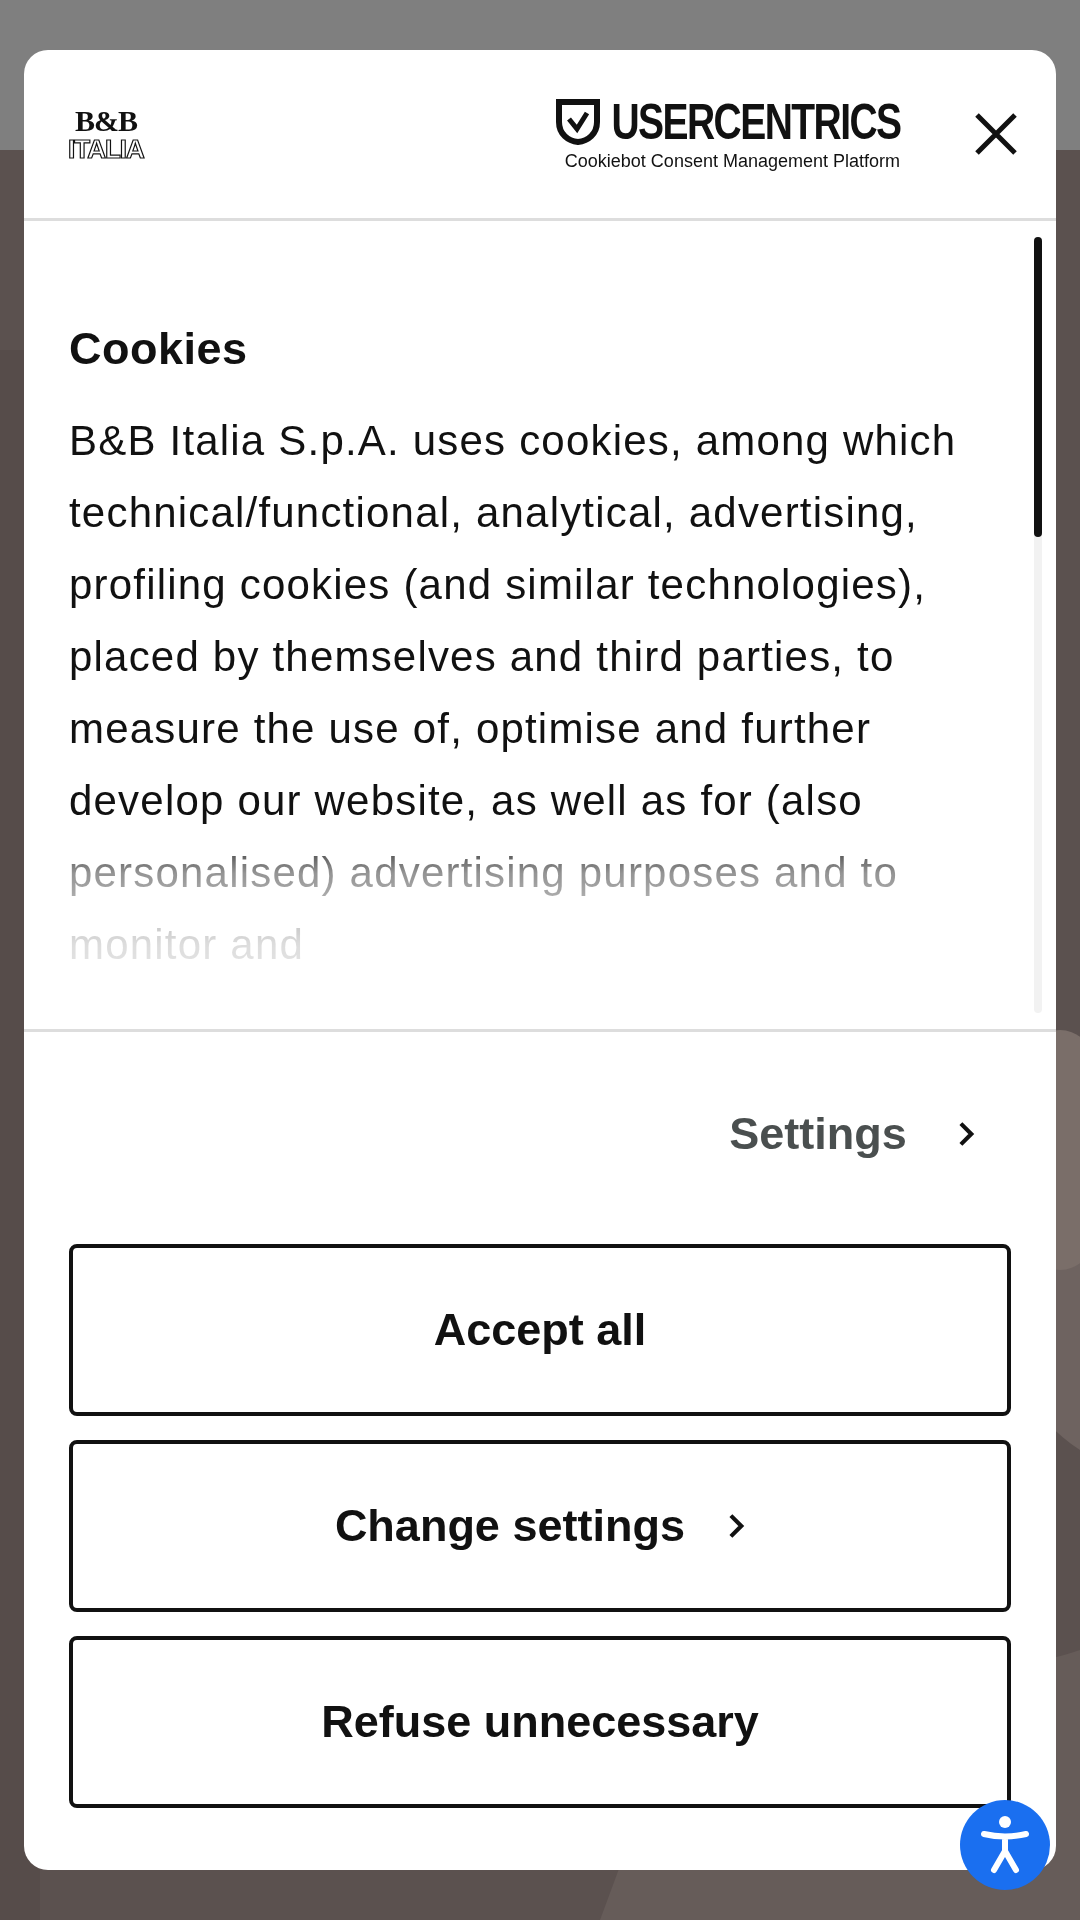 The height and width of the screenshot is (1920, 1080). Describe the element at coordinates (1005, 1845) in the screenshot. I see `accessibility-icon` at that location.